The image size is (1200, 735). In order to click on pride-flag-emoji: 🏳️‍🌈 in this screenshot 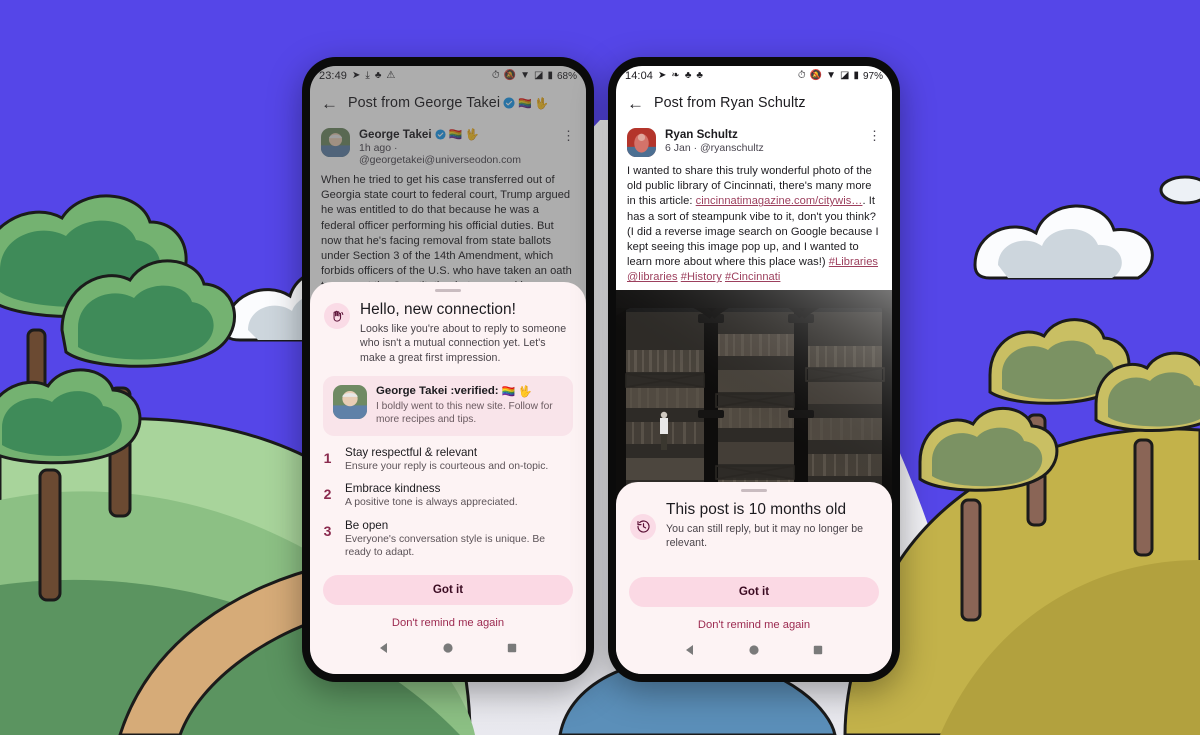, I will do `click(508, 391)`.